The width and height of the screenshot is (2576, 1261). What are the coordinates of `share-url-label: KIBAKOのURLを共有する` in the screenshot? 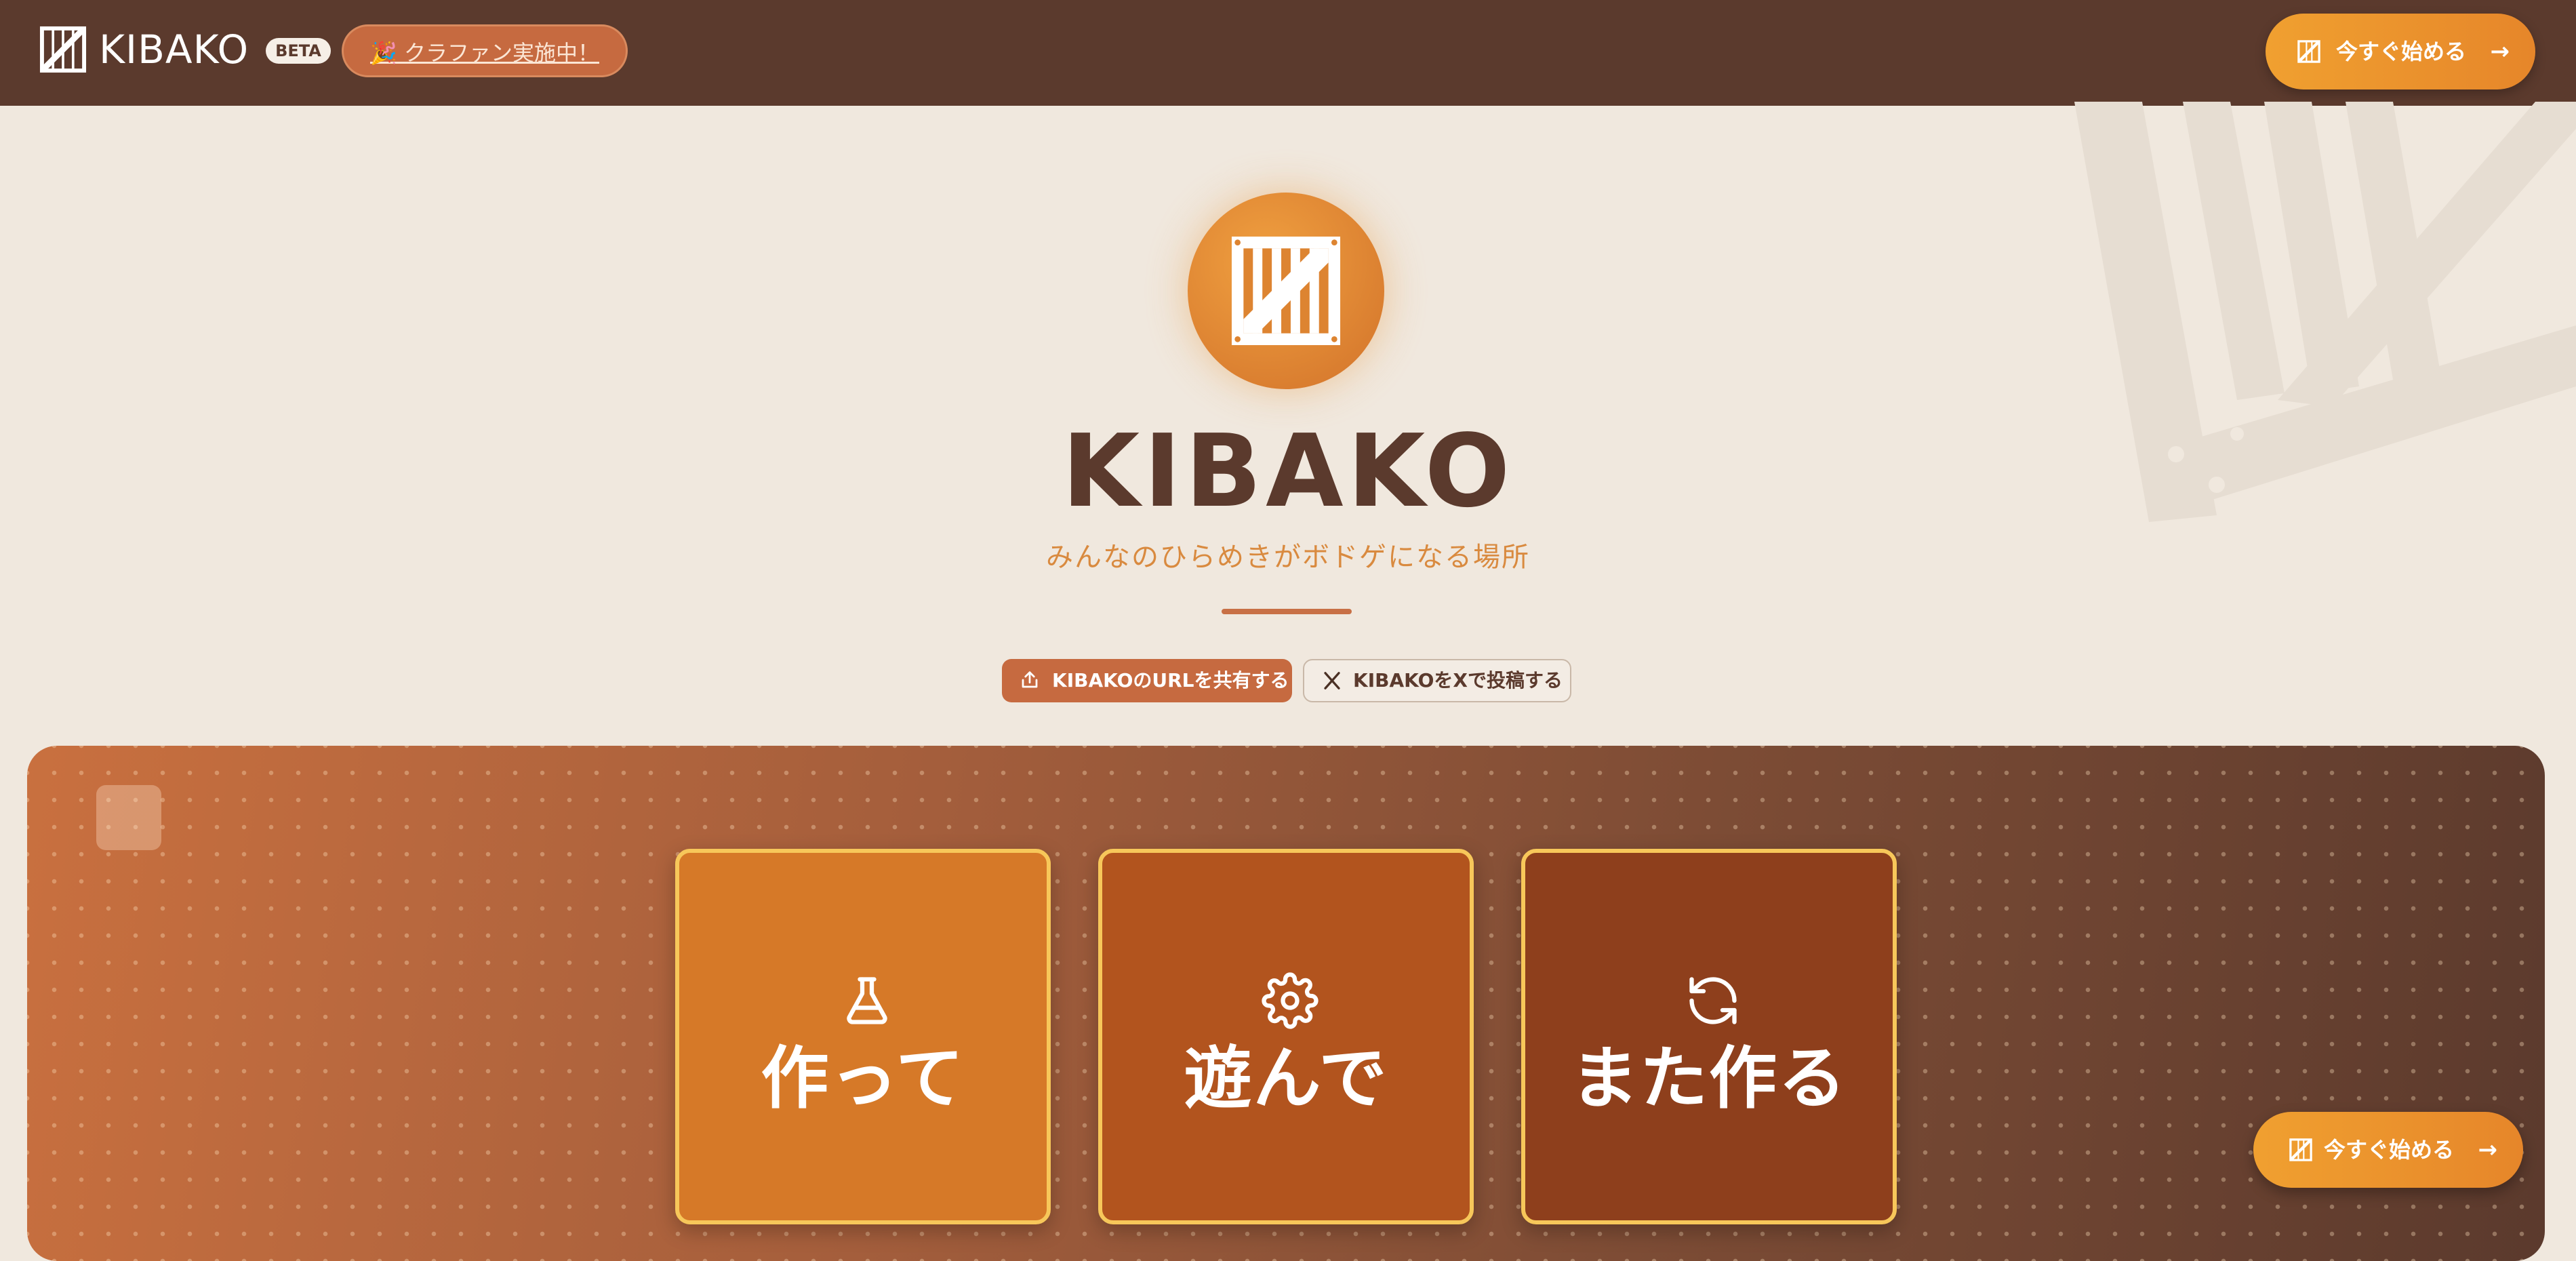 It's located at (1170, 681).